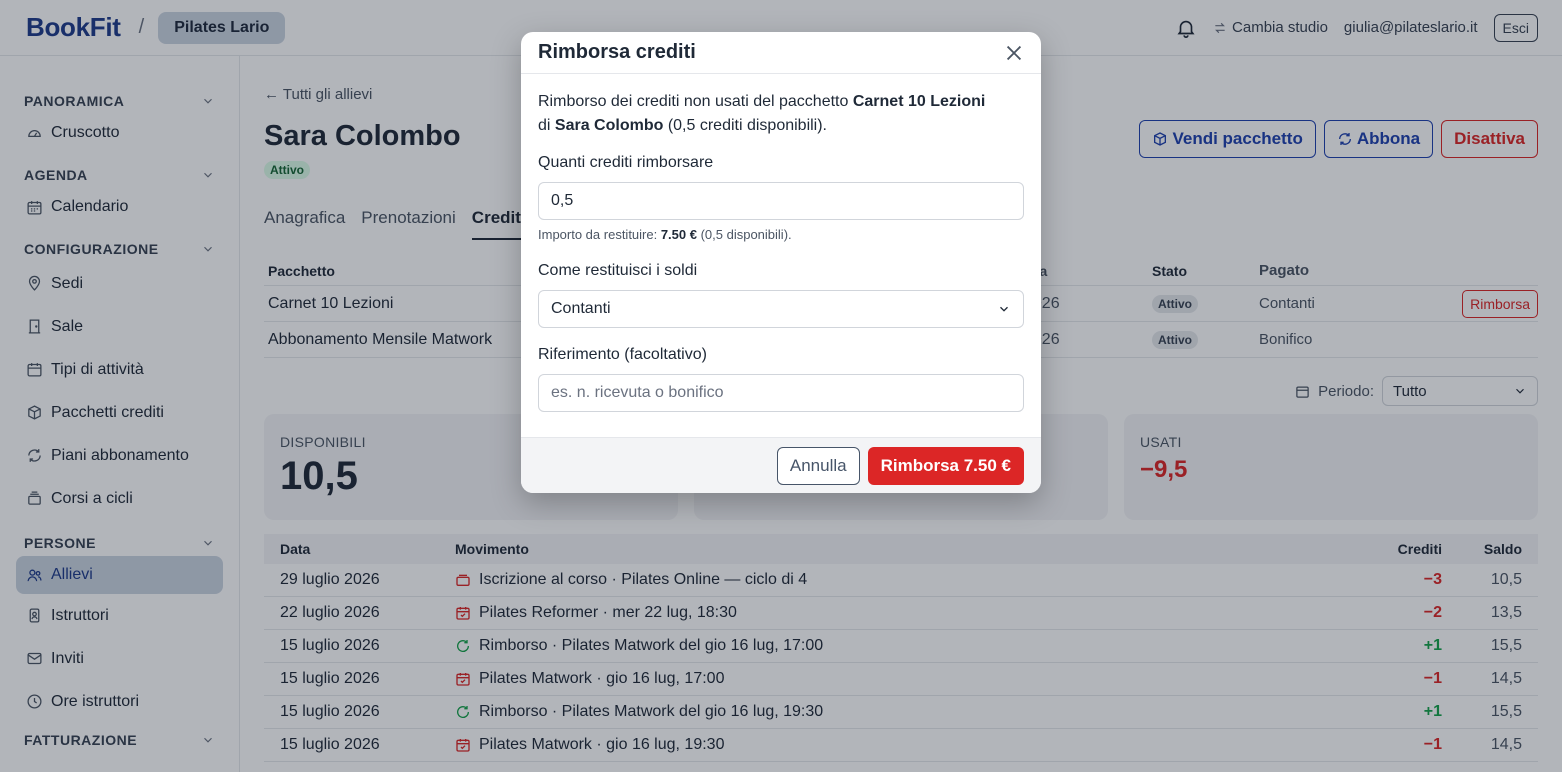  I want to click on confirm-refund-button: Rimborsa 7.50 €, so click(945, 465).